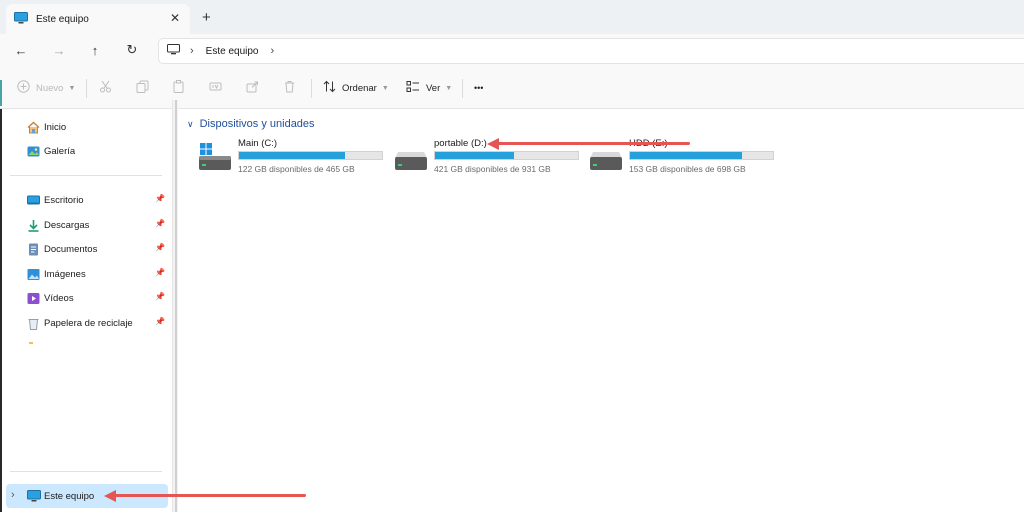 The height and width of the screenshot is (512, 1024). I want to click on navigation-bar: ← → ↑ ↻ › Este equipo ›, so click(512, 50).